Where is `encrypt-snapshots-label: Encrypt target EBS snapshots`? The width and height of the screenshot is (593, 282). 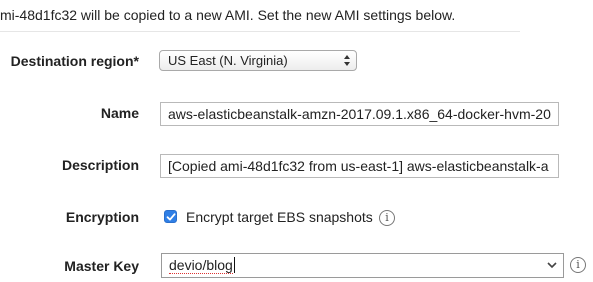
encrypt-snapshots-label: Encrypt target EBS snapshots is located at coordinates (279, 217).